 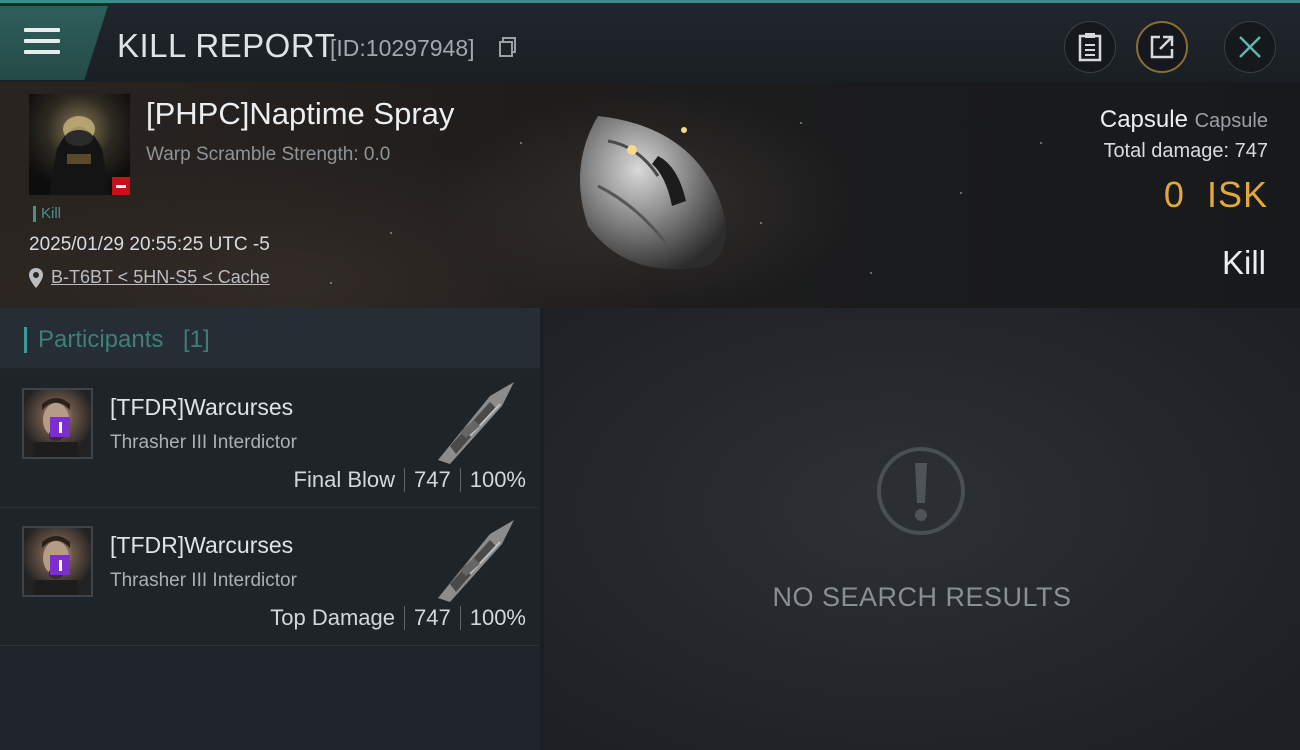 What do you see at coordinates (36, 277) in the screenshot?
I see `location-pin-icon` at bounding box center [36, 277].